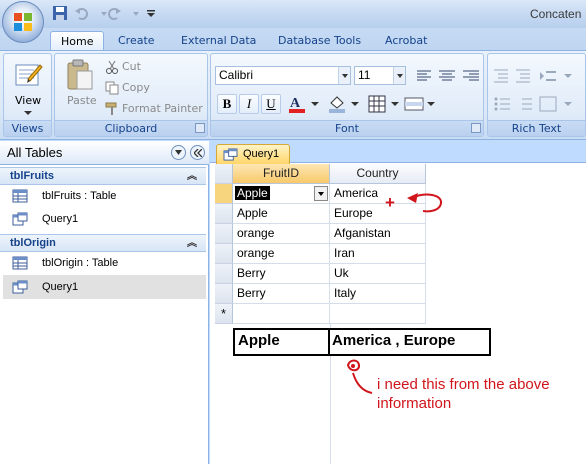  What do you see at coordinates (136, 87) in the screenshot?
I see `copy-label: Copy` at bounding box center [136, 87].